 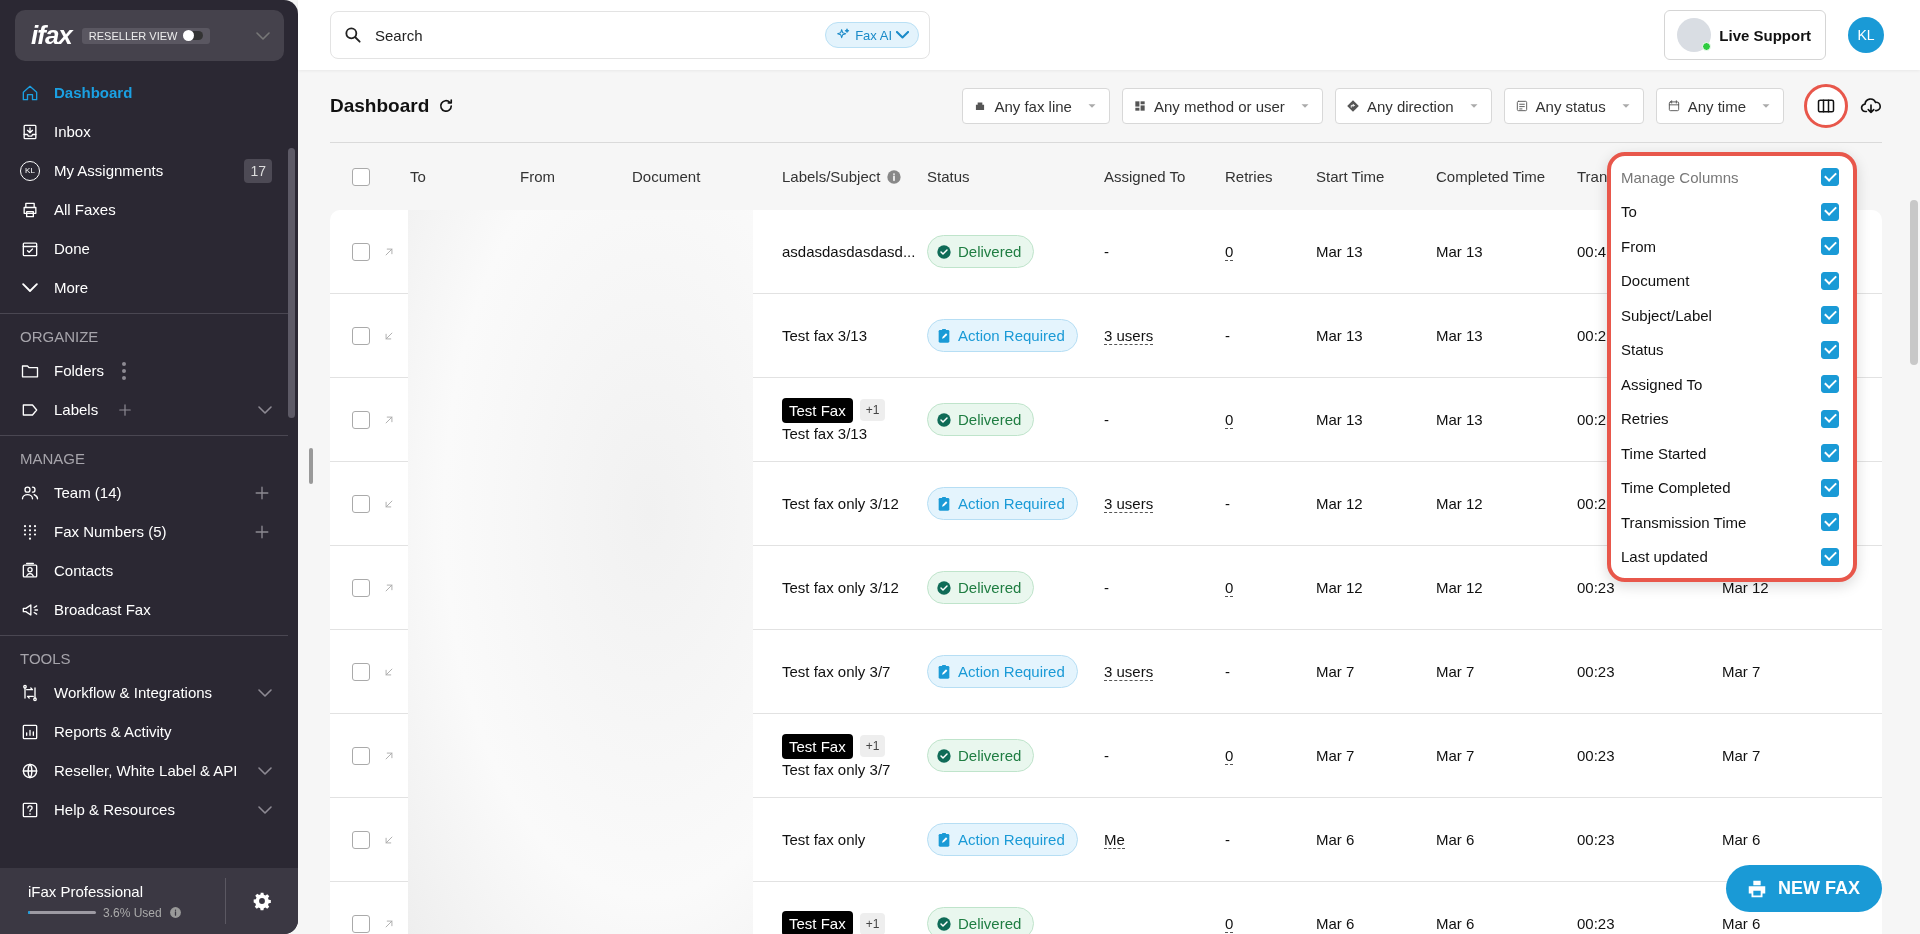 What do you see at coordinates (1664, 453) in the screenshot?
I see `menu-item: Time Started` at bounding box center [1664, 453].